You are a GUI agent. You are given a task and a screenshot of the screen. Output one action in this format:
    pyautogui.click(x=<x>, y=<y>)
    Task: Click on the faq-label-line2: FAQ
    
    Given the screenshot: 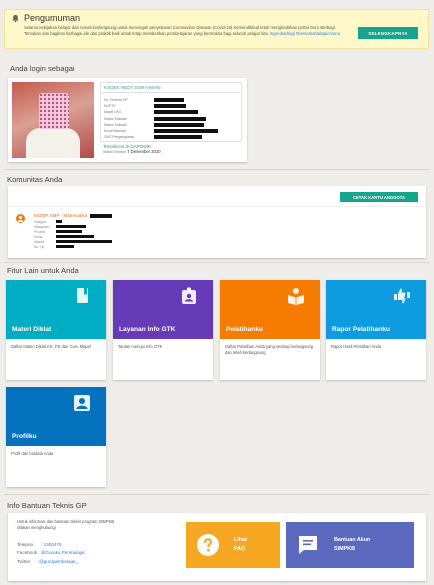 What is the action you would take?
    pyautogui.click(x=240, y=549)
    